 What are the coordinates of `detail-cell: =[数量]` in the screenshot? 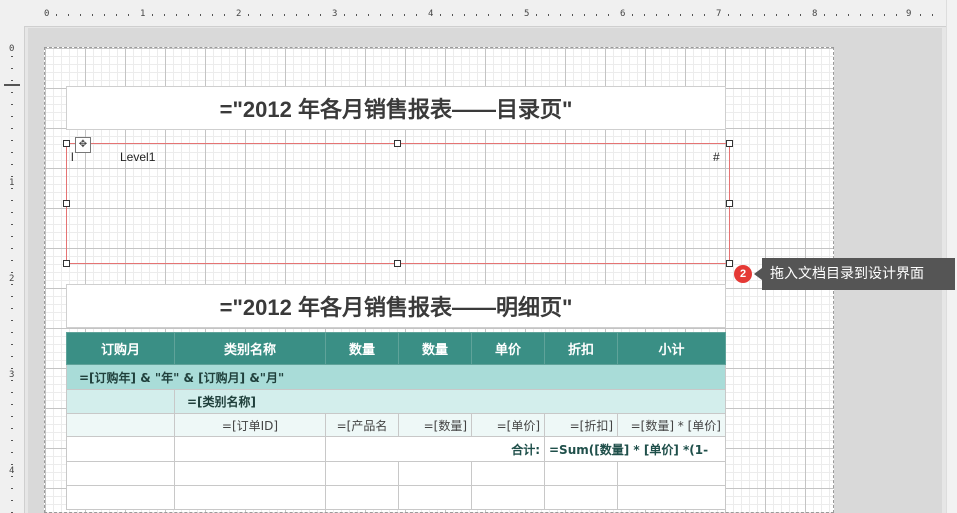 It's located at (435, 425).